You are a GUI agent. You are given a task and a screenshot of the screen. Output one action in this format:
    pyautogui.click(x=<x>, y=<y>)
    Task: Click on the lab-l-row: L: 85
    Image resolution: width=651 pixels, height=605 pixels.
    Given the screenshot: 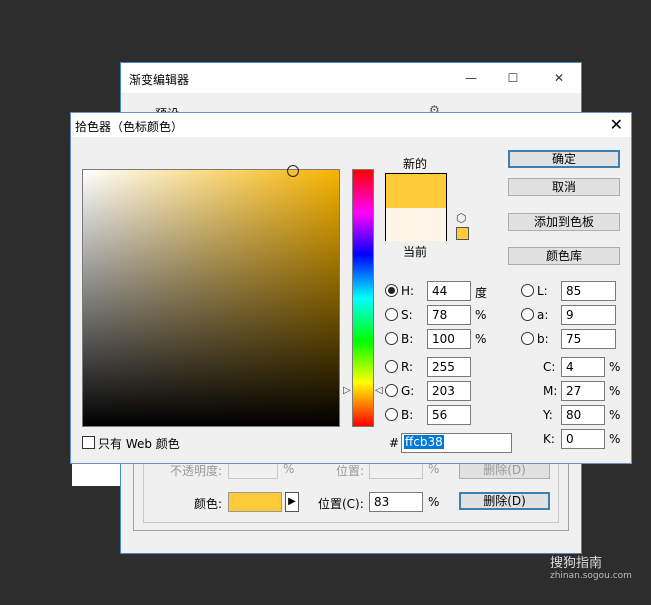 What is the action you would take?
    pyautogui.click(x=571, y=291)
    